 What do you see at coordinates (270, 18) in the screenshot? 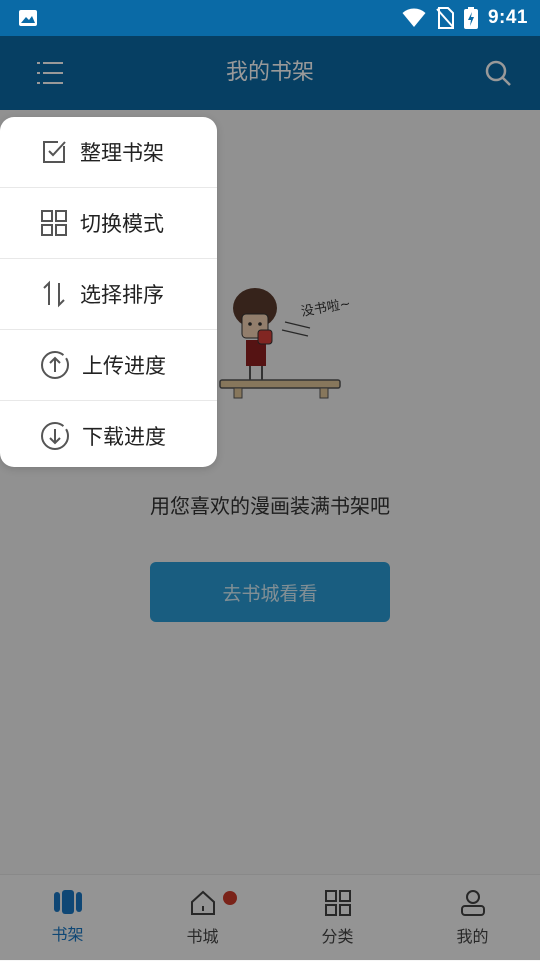
I see `status-bar: 9:41` at bounding box center [270, 18].